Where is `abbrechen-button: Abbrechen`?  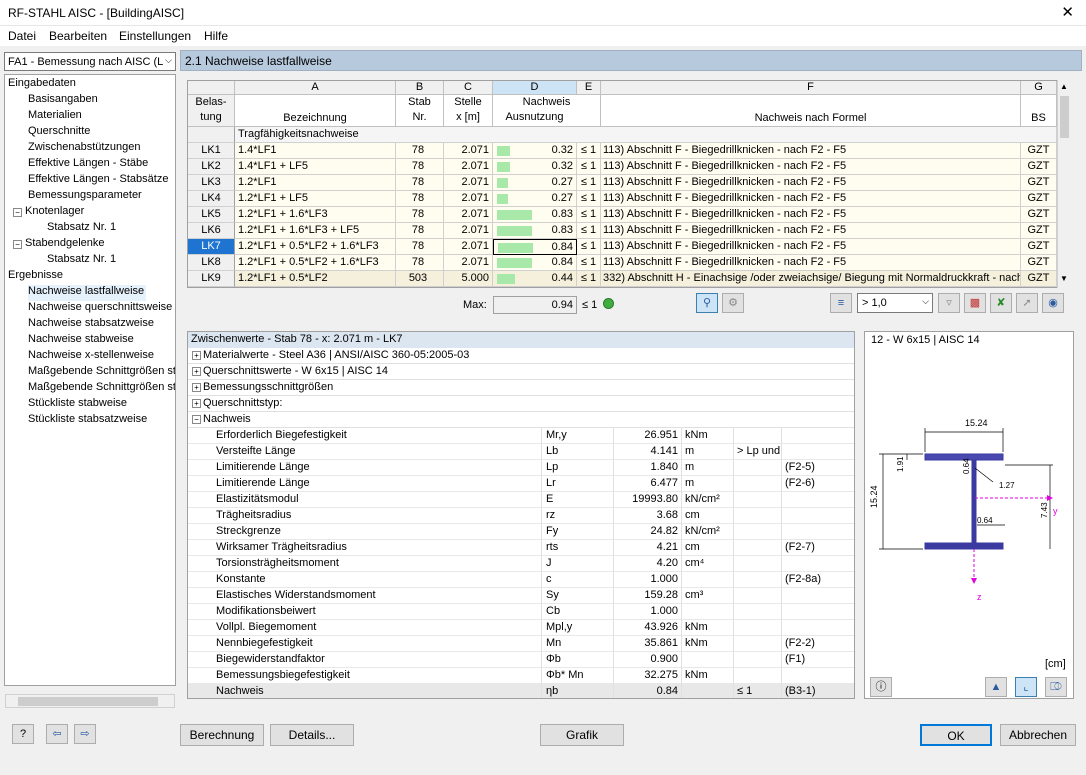
abbrechen-button: Abbrechen is located at coordinates (1038, 735).